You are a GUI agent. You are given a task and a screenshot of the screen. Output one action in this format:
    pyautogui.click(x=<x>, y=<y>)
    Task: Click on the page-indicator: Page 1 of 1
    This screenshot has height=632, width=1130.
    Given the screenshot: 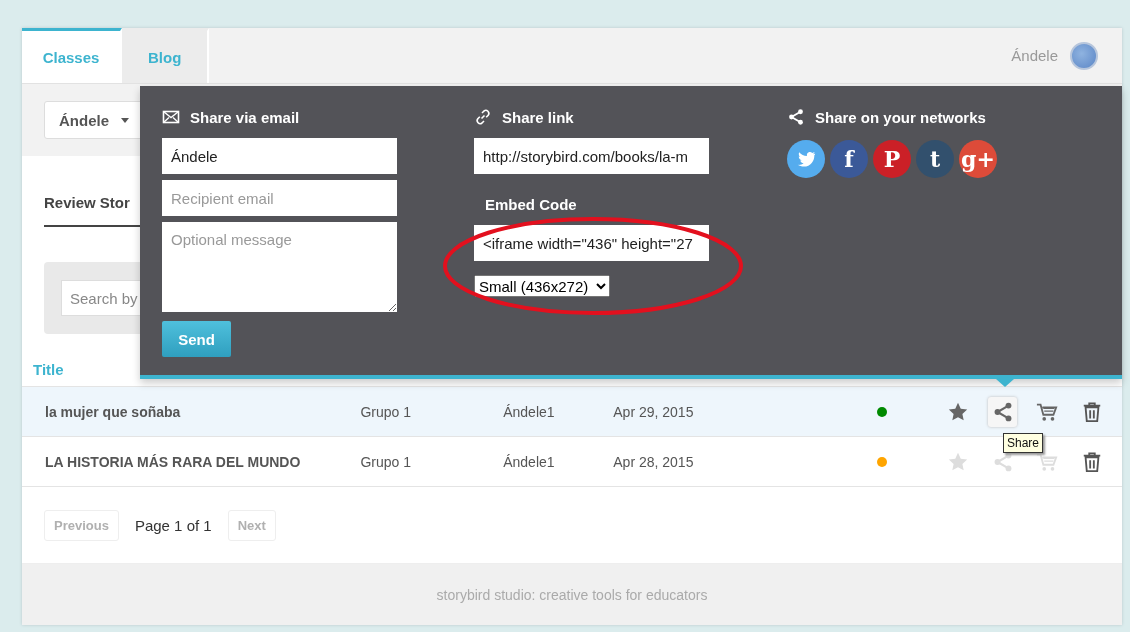 What is the action you would take?
    pyautogui.click(x=173, y=525)
    